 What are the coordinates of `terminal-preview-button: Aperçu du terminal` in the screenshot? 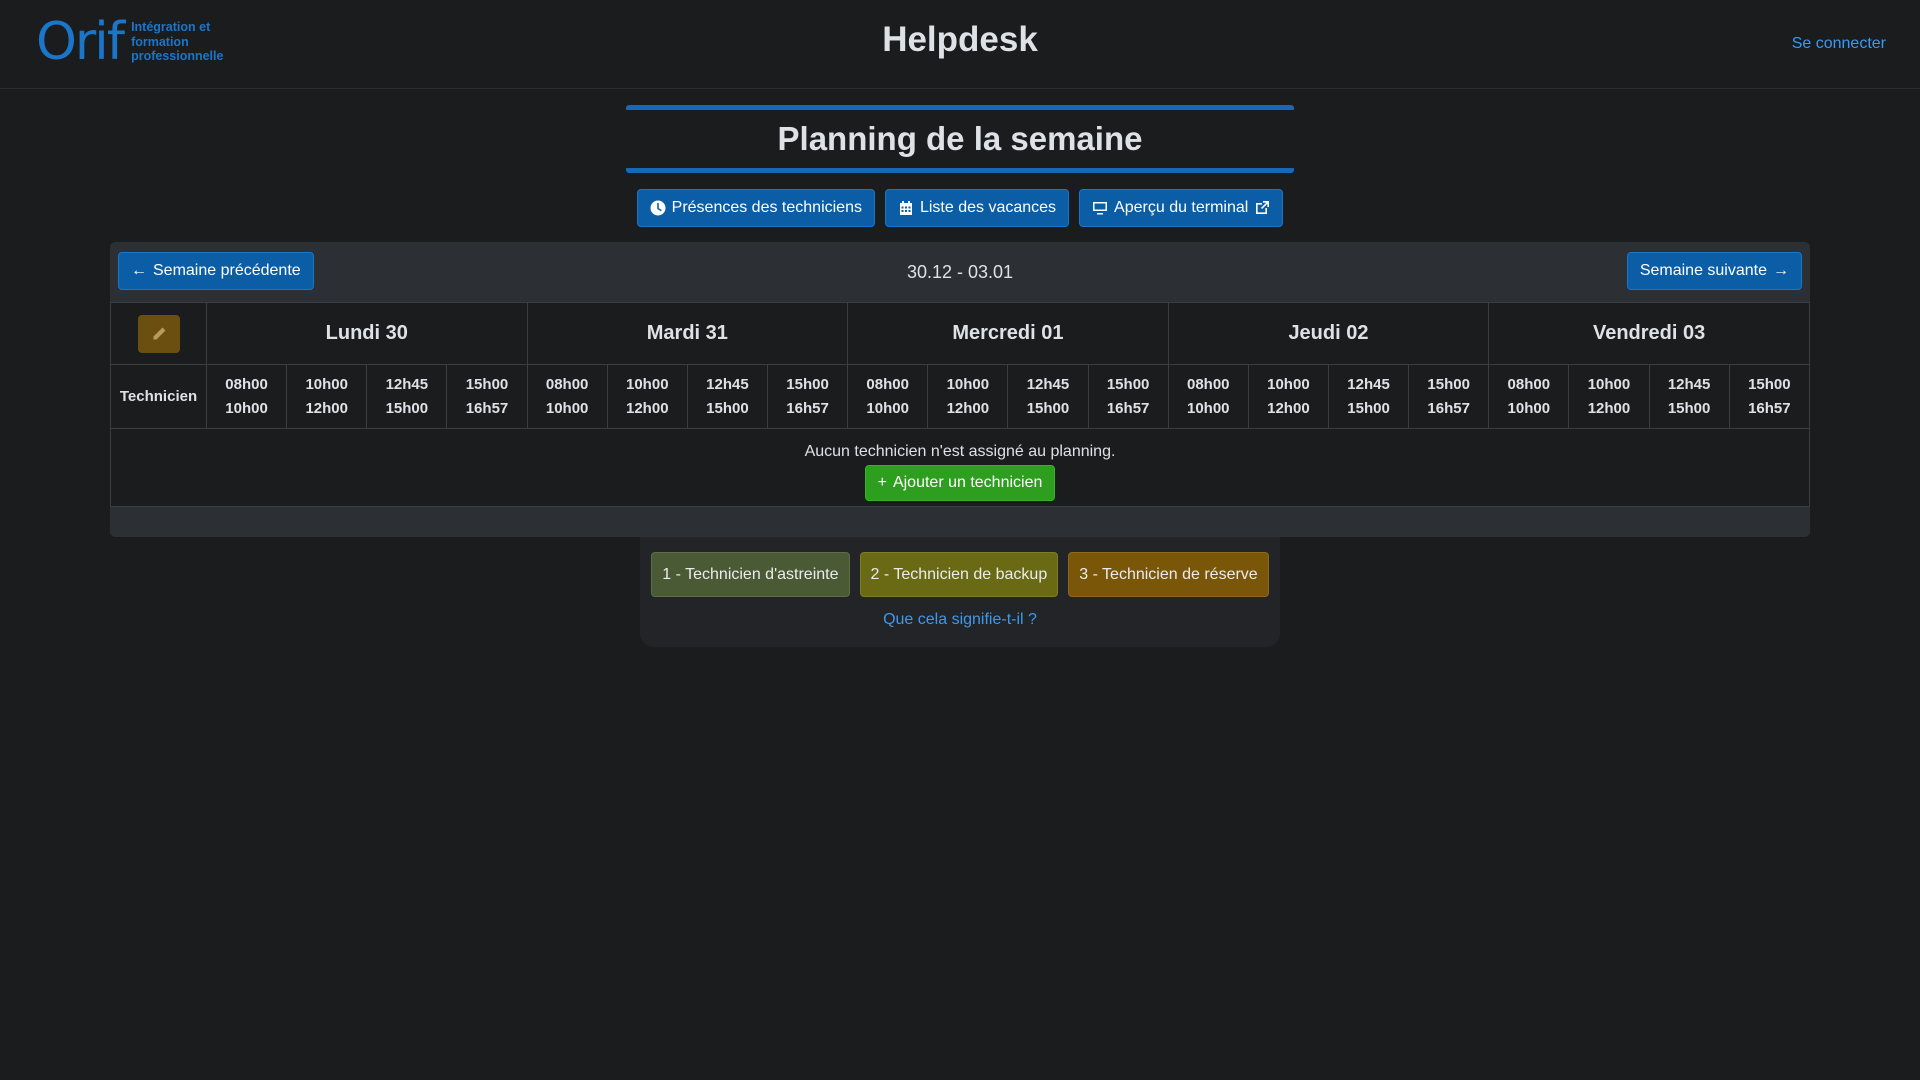 It's located at (1181, 208).